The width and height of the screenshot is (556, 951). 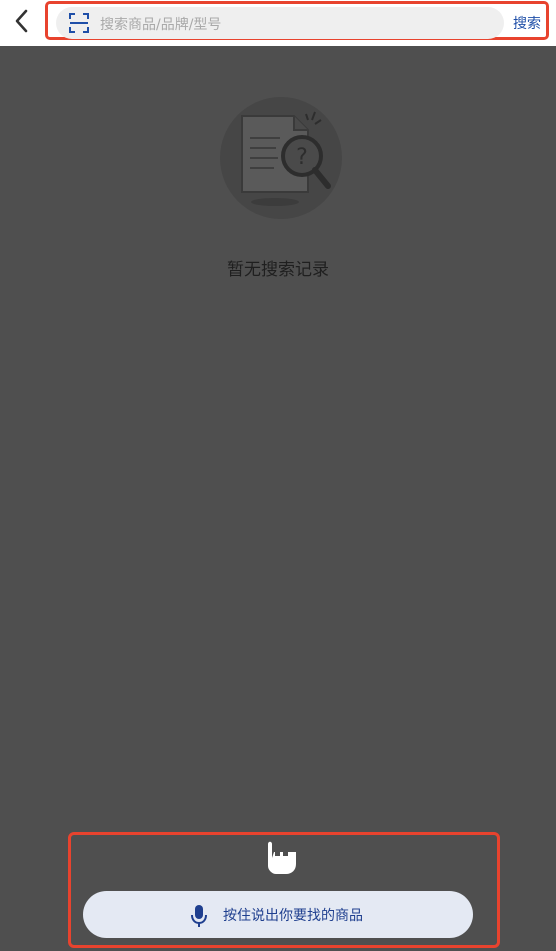 What do you see at coordinates (22, 21) in the screenshot?
I see `back-icon` at bounding box center [22, 21].